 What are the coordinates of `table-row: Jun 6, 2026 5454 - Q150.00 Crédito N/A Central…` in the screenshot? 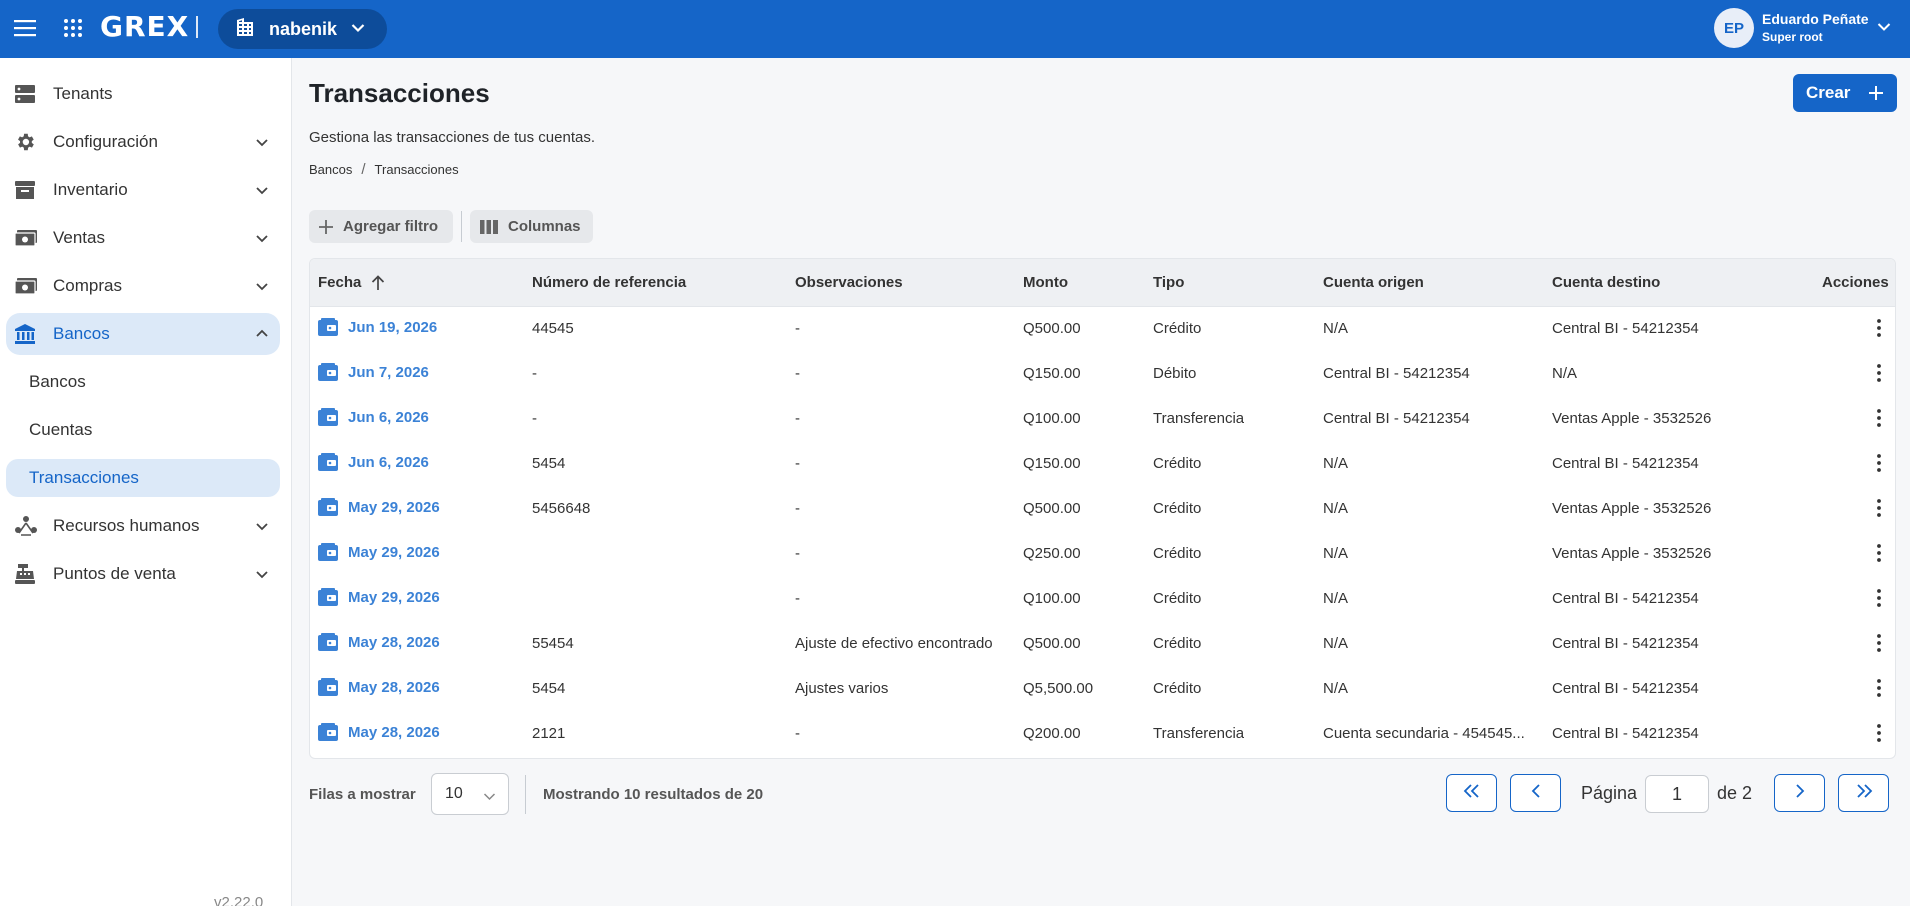 It's located at (1102, 464).